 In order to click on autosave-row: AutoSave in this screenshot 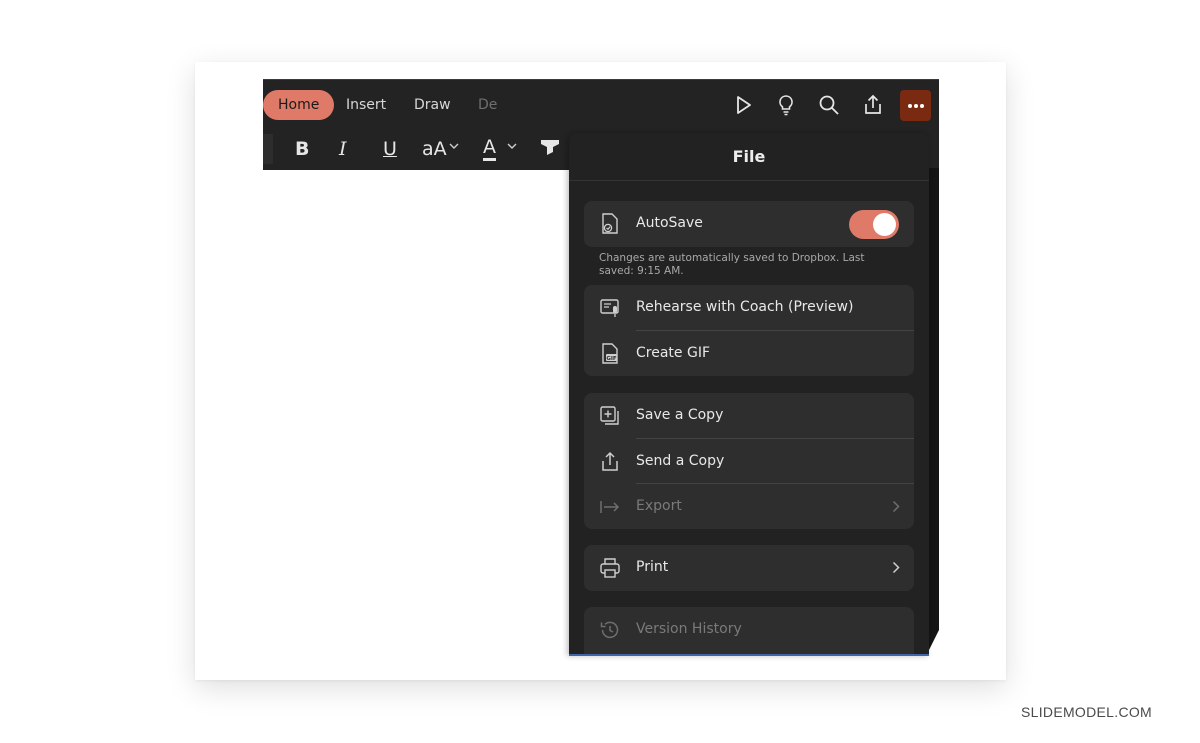, I will do `click(749, 223)`.